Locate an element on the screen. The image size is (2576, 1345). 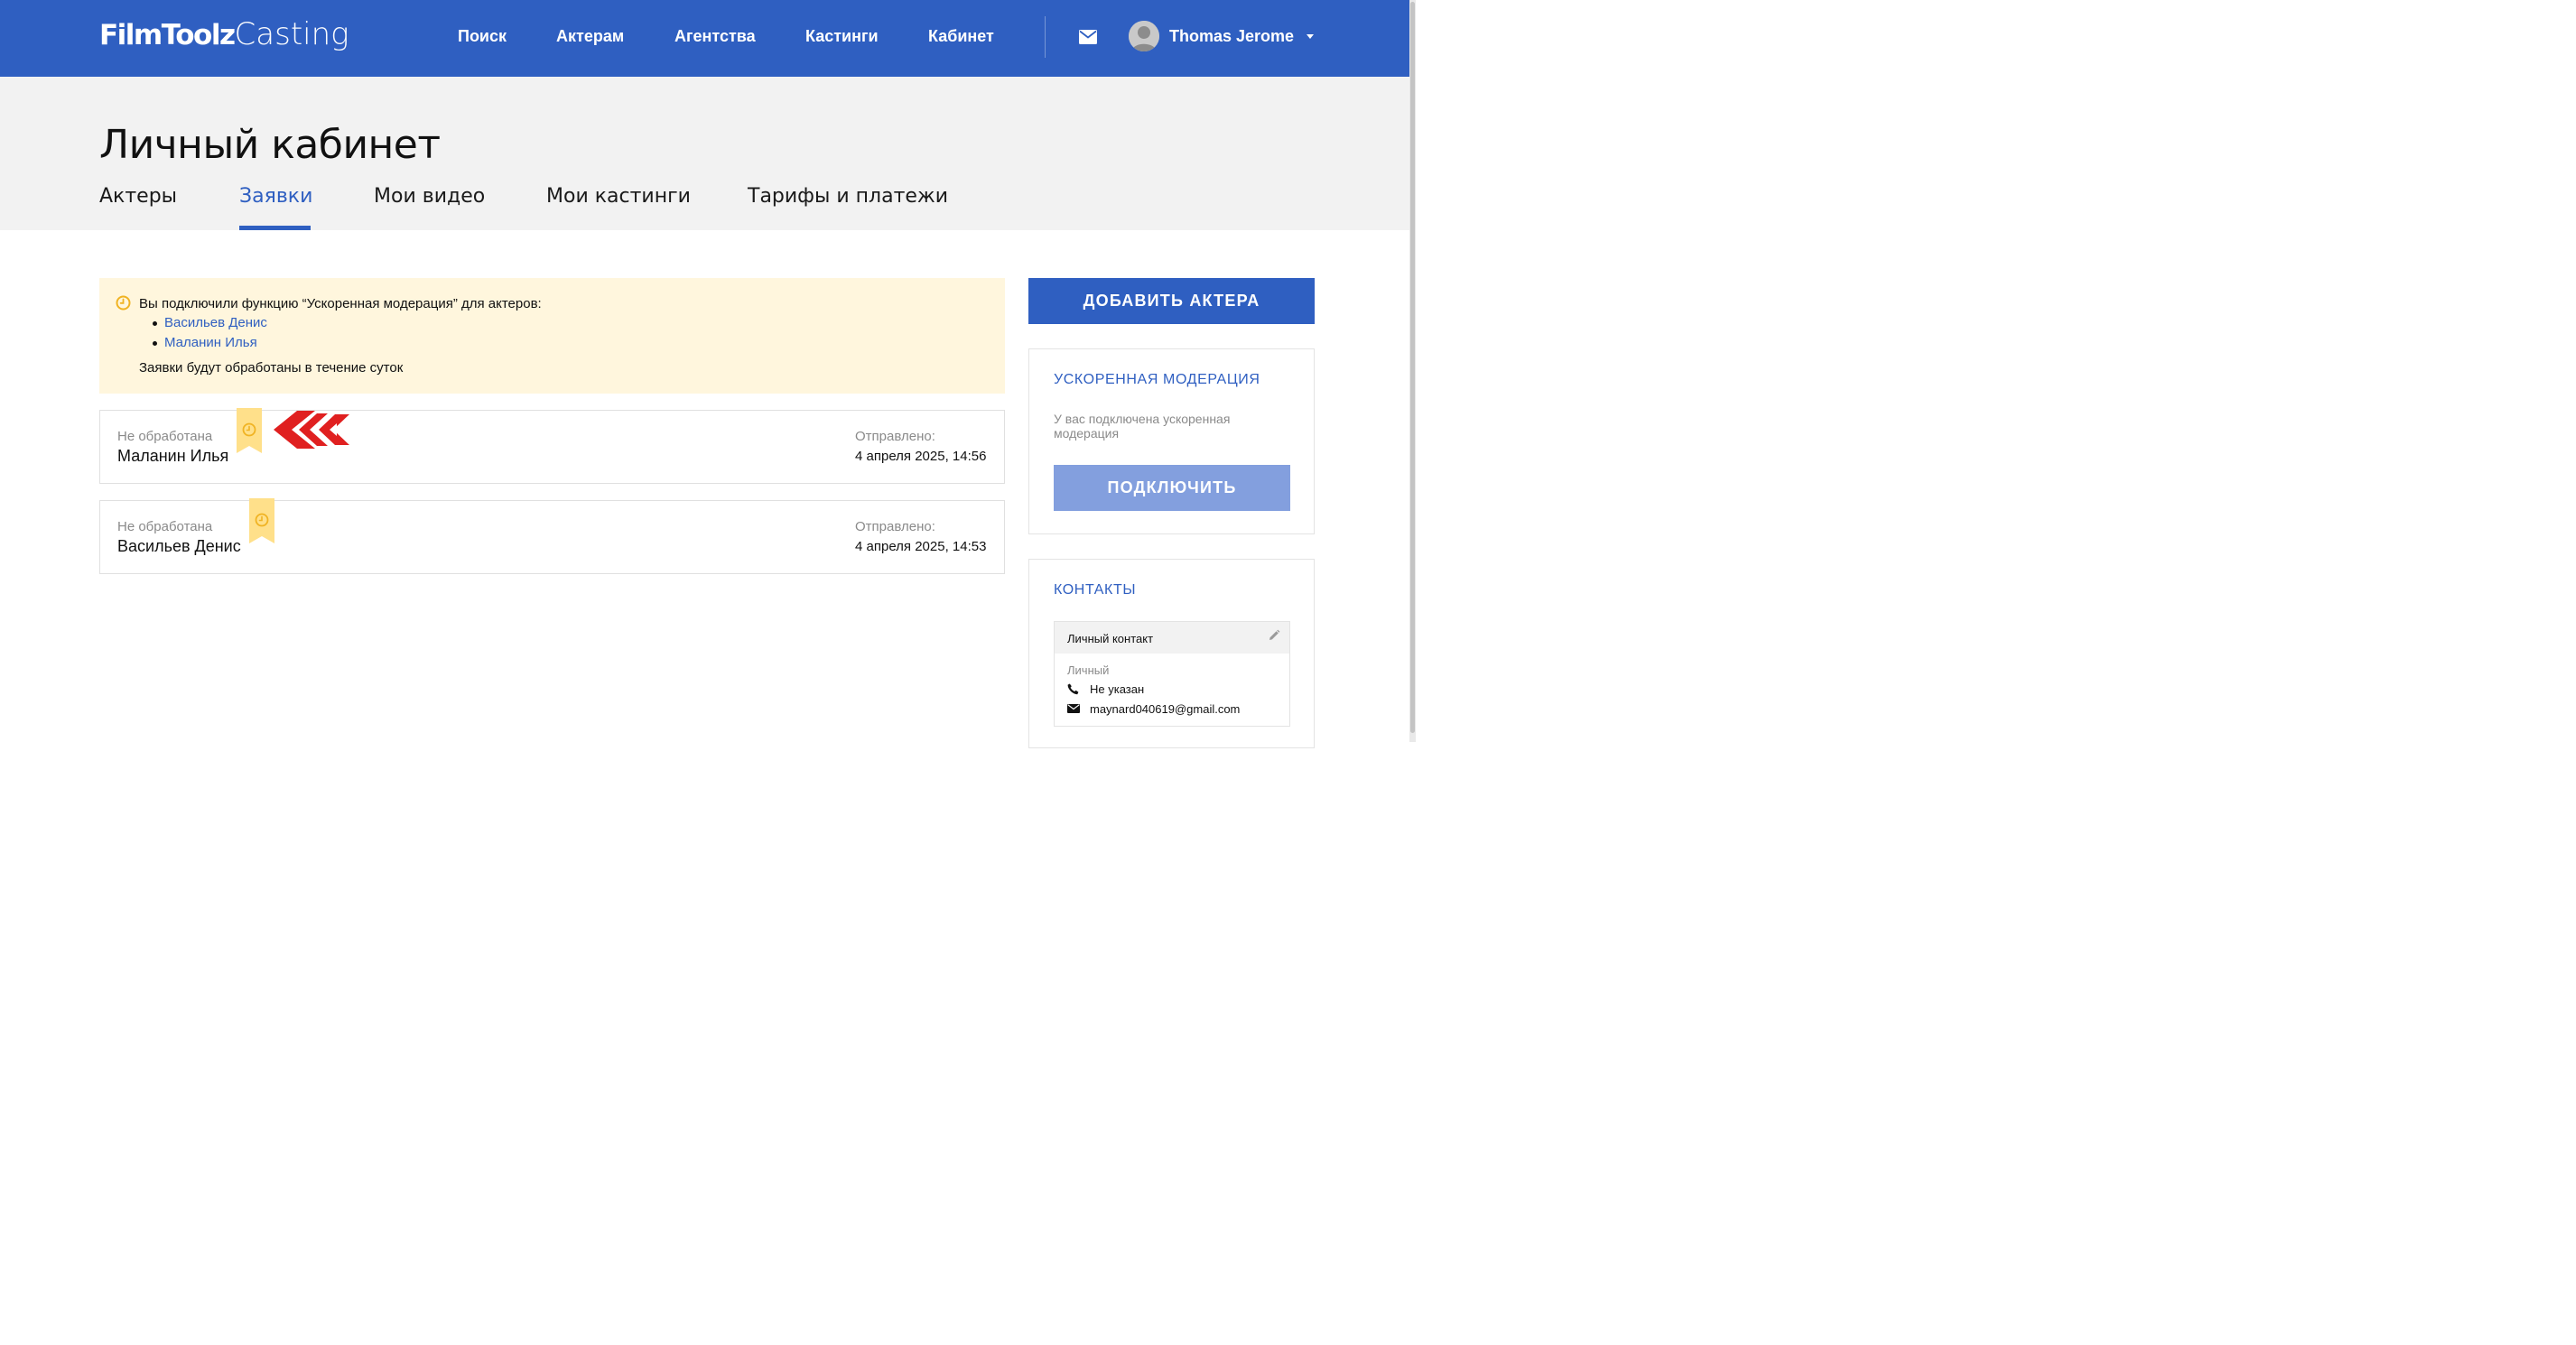
logo-light-text: Casting is located at coordinates (291, 34).